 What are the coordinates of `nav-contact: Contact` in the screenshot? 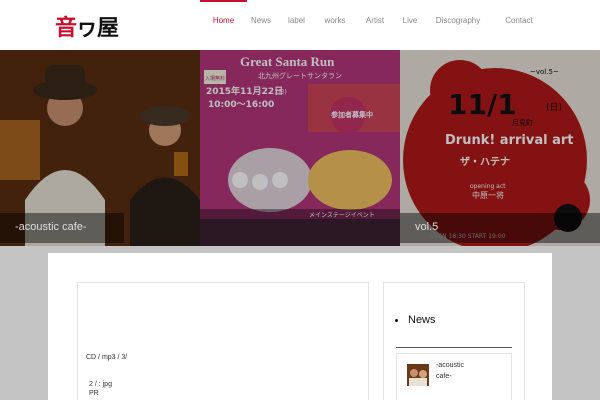 It's located at (519, 25).